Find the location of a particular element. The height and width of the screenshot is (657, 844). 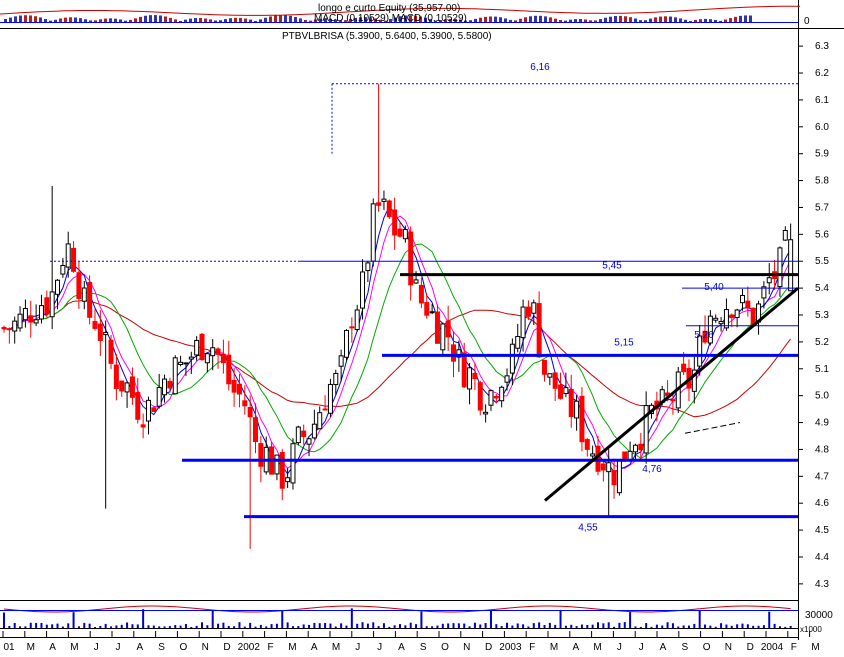

x-tick-label: S is located at coordinates (423, 647).